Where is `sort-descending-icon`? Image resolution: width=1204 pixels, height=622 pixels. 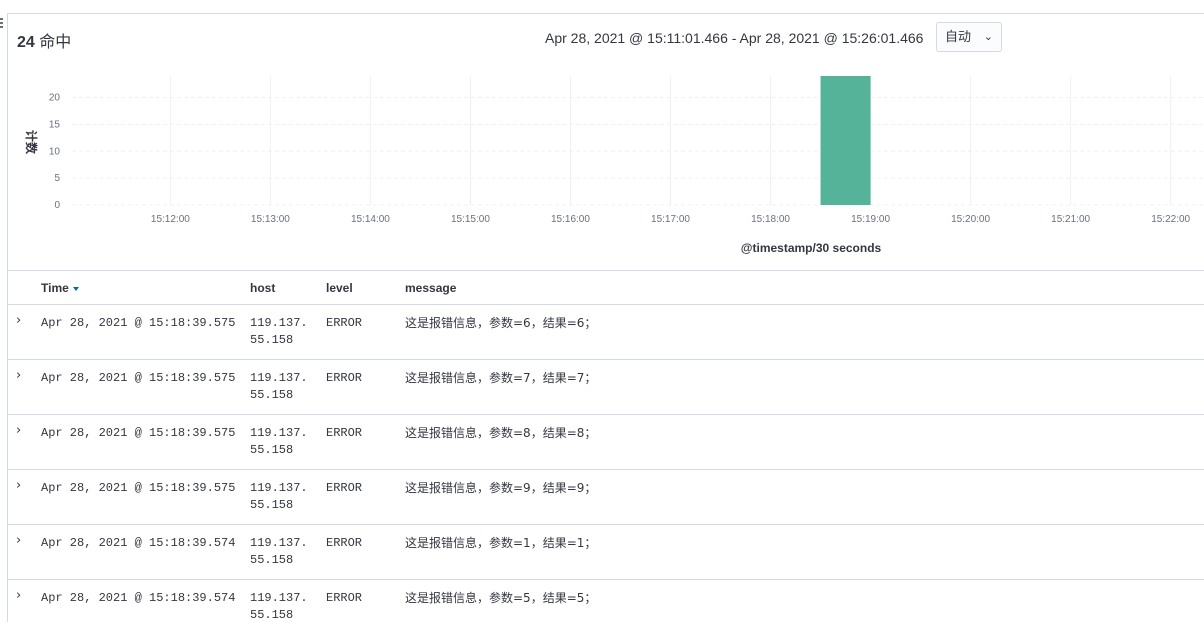 sort-descending-icon is located at coordinates (75, 288).